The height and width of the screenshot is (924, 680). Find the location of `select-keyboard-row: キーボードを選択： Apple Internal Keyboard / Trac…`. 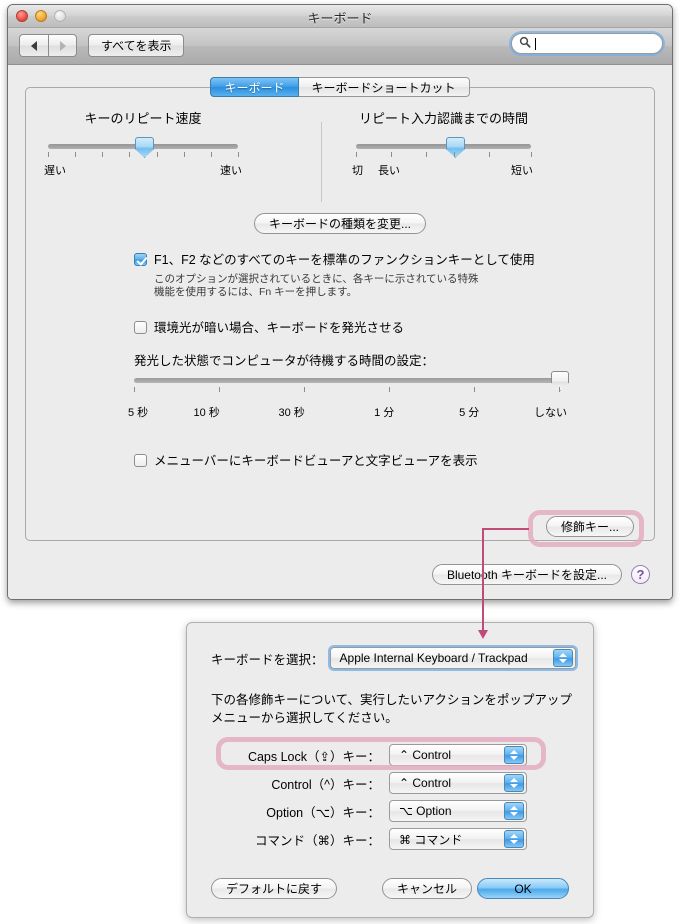

select-keyboard-row: キーボードを選択： Apple Internal Keyboard / Trac… is located at coordinates (393, 658).